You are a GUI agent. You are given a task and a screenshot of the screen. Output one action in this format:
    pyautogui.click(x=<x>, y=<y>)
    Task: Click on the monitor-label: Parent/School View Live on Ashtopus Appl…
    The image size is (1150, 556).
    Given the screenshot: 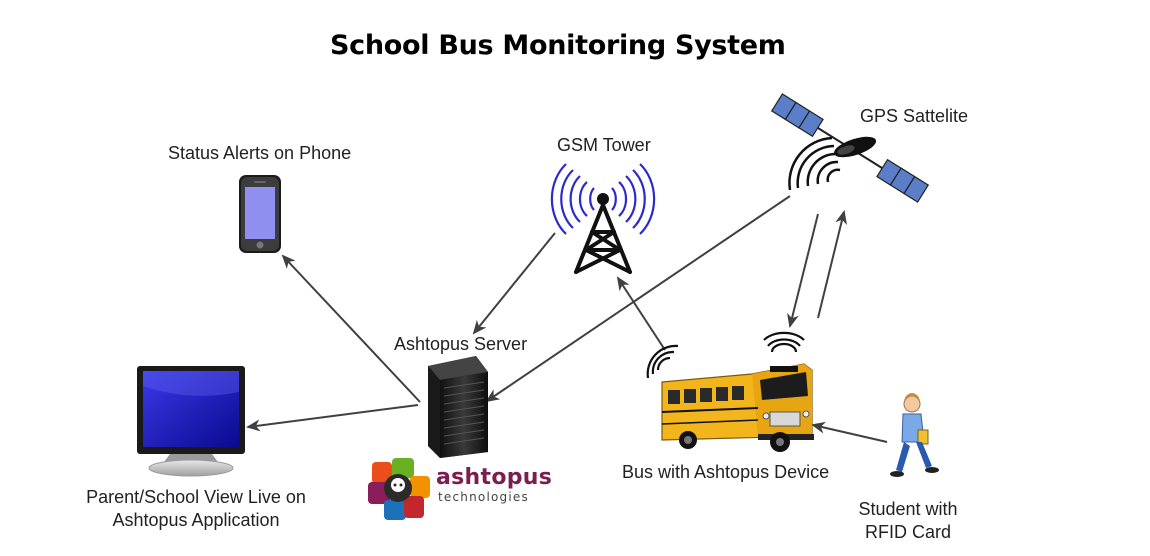 What is the action you would take?
    pyautogui.click(x=196, y=509)
    